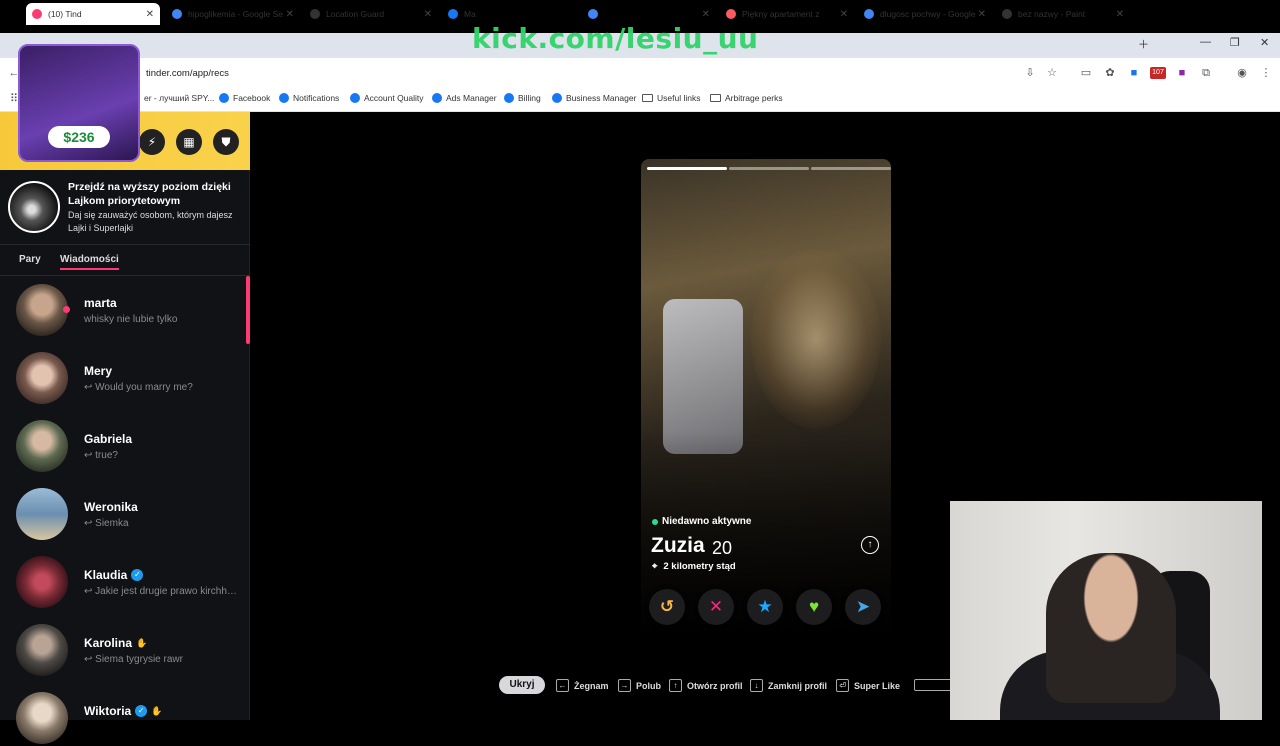  Describe the element at coordinates (701, 521) in the screenshot. I see `recently-active-label: Niedawno aktywne` at that location.